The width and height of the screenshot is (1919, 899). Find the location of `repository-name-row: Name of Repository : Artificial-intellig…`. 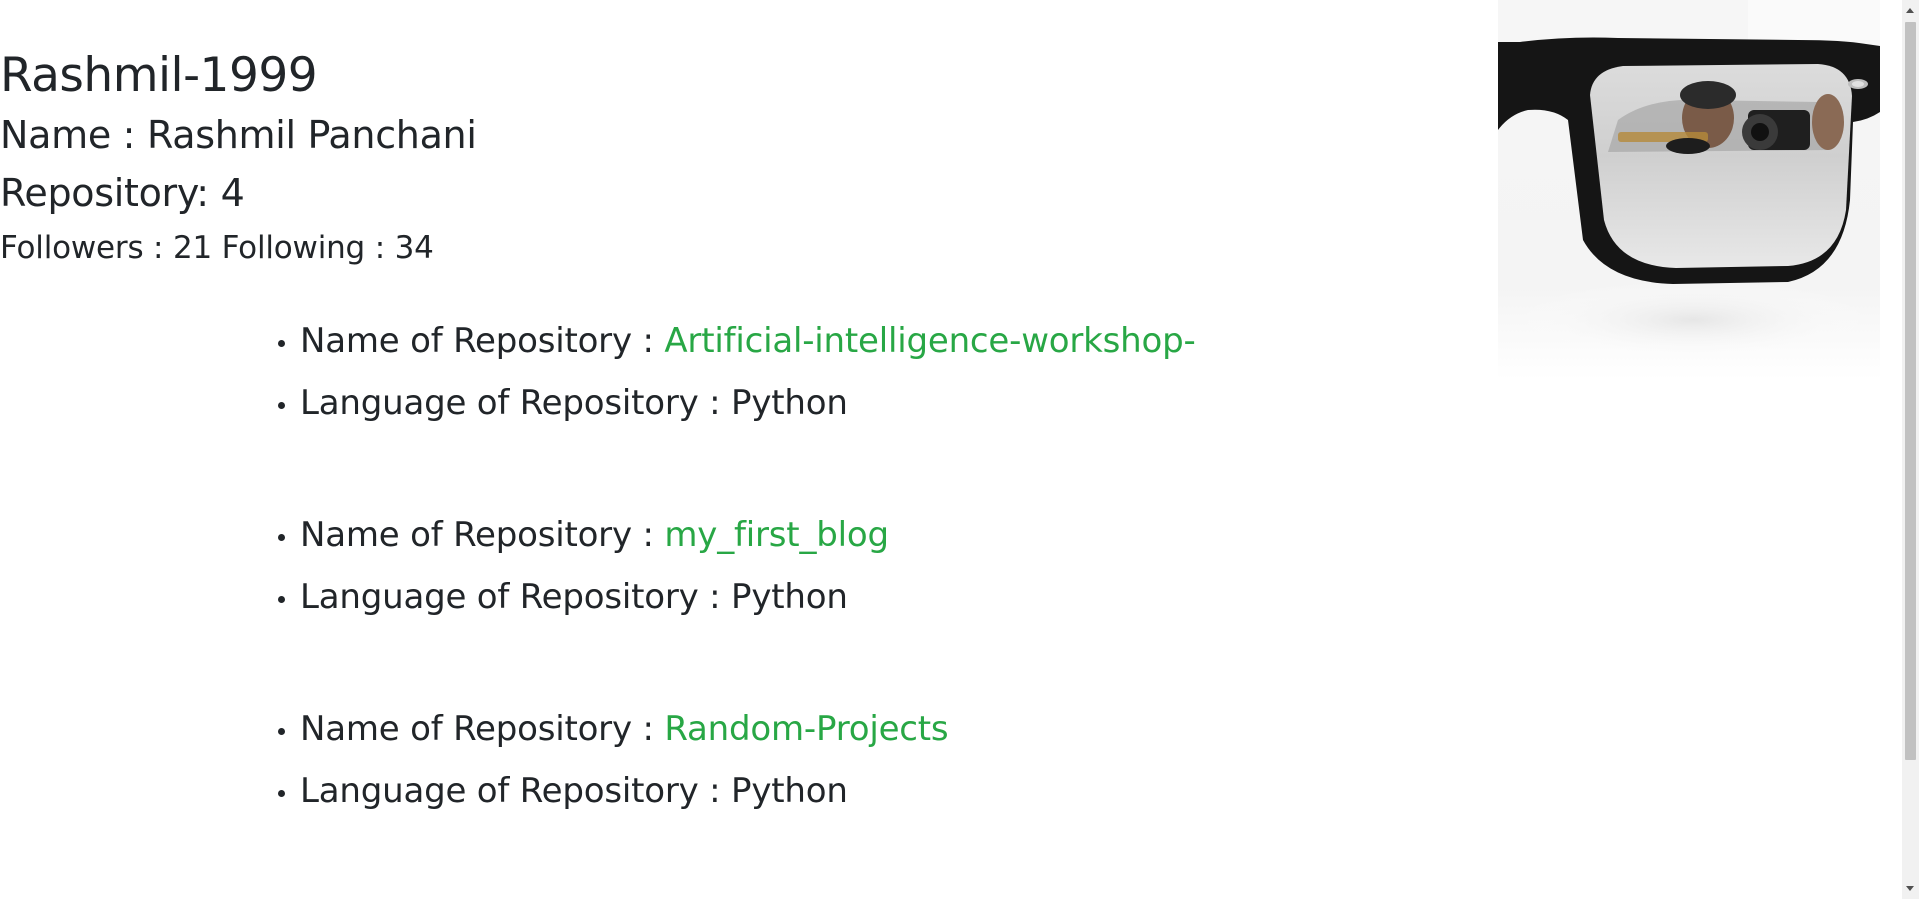

repository-name-row: Name of Repository : Artificial-intellig… is located at coordinates (820, 341).